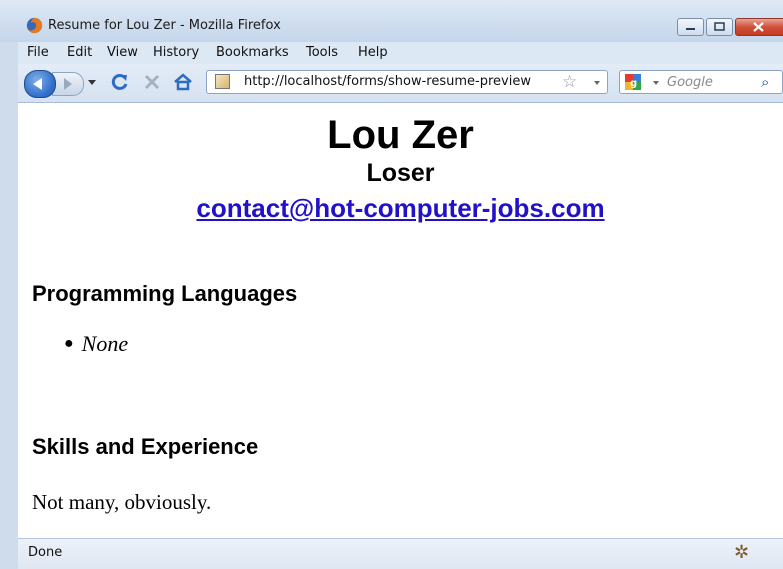 This screenshot has width=783, height=569. I want to click on resume-subtitle: Loser, so click(400, 173).